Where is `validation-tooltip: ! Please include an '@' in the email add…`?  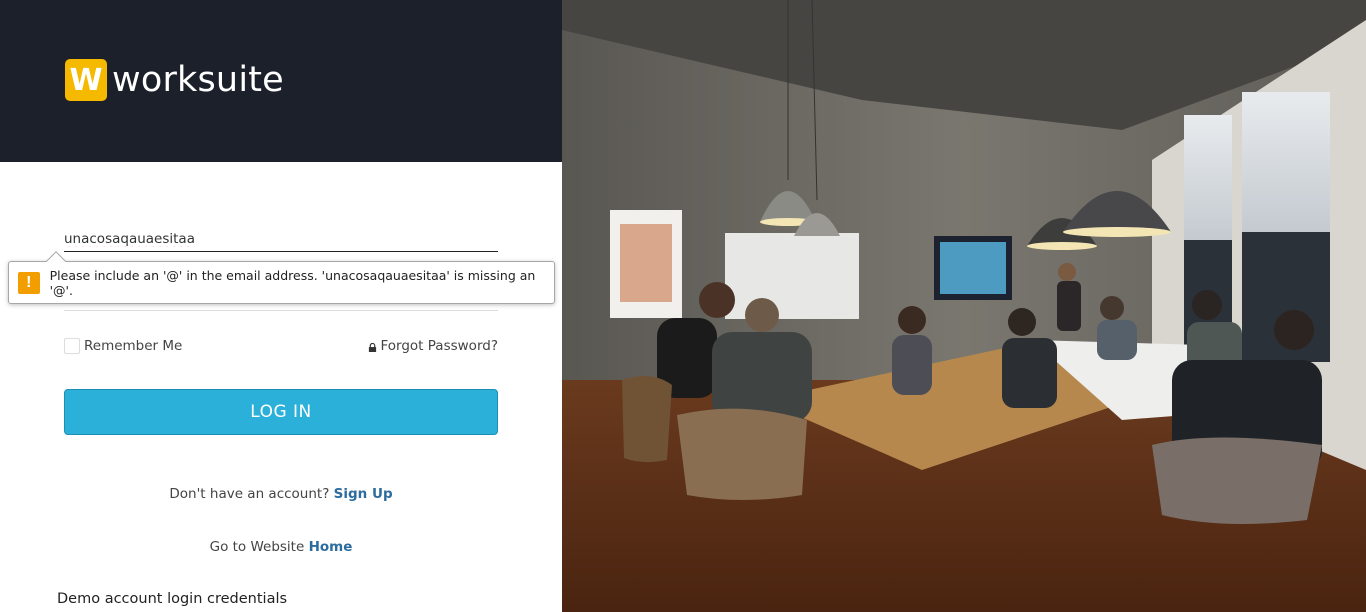 validation-tooltip: ! Please include an '@' in the email add… is located at coordinates (281, 277).